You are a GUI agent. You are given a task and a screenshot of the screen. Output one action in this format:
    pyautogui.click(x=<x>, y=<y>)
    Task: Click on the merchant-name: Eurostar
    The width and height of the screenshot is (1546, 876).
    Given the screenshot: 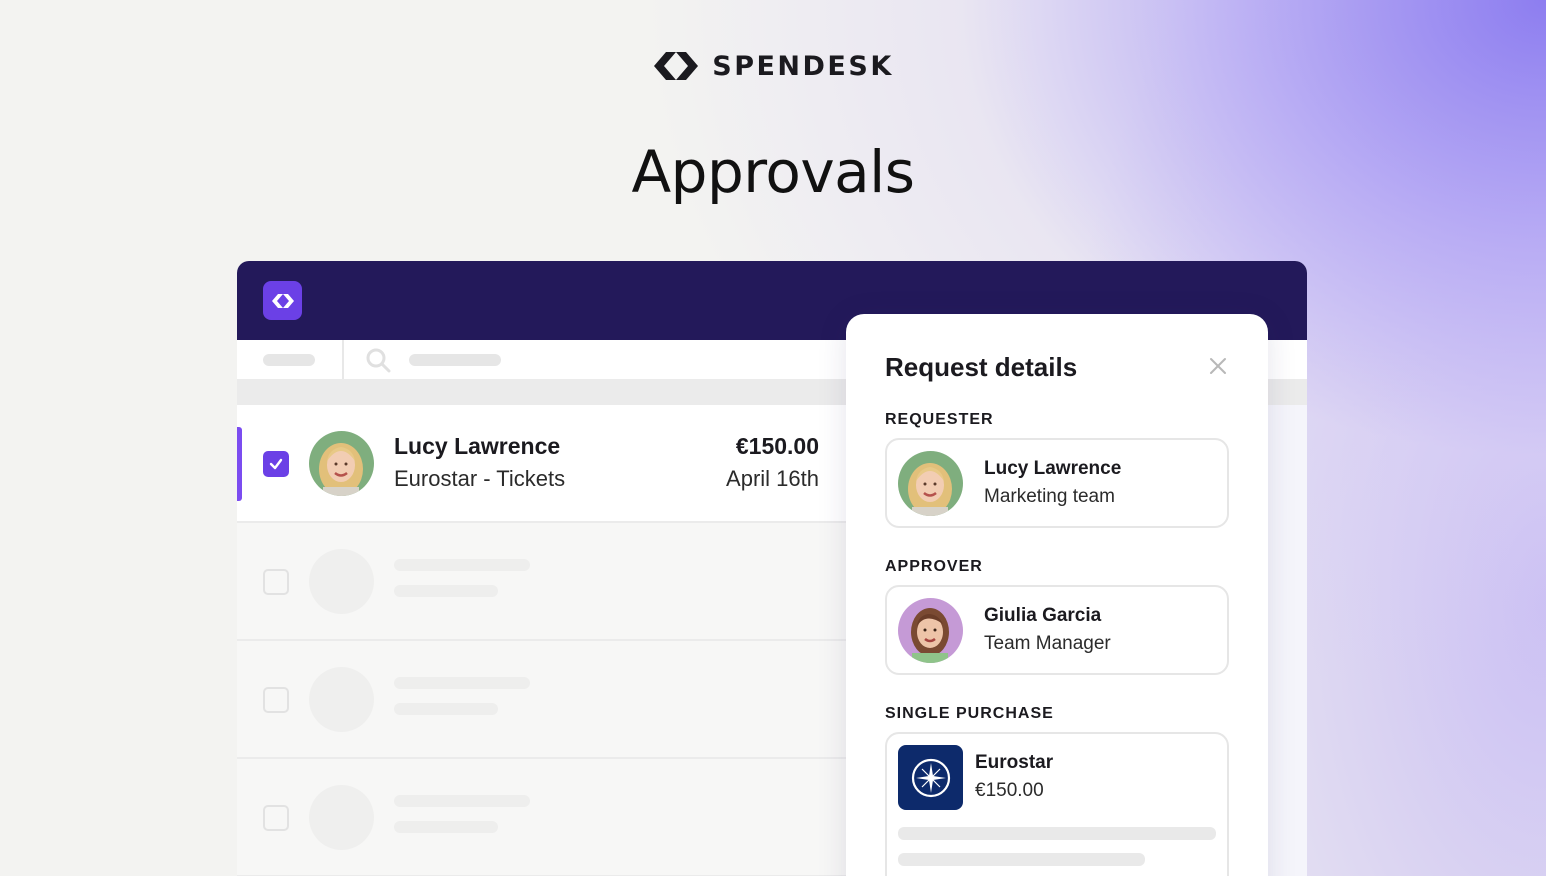 What is the action you would take?
    pyautogui.click(x=1014, y=762)
    